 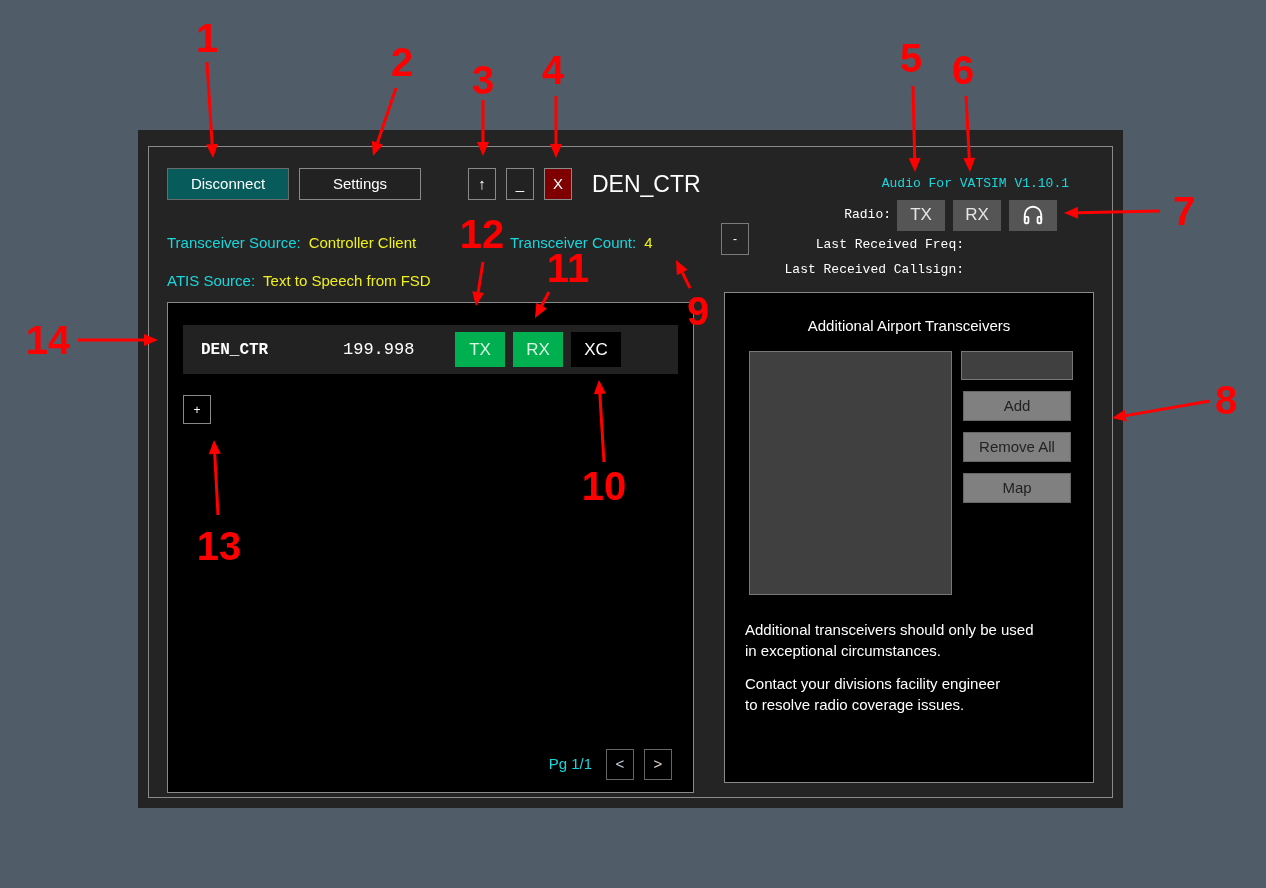 What do you see at coordinates (1017, 406) in the screenshot?
I see `airport-button: Add` at bounding box center [1017, 406].